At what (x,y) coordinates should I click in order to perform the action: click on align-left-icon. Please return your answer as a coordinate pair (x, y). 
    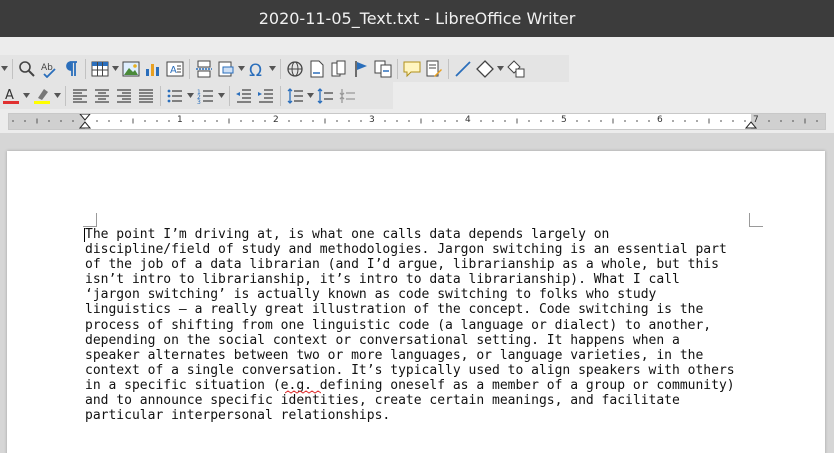
    Looking at the image, I should click on (80, 96).